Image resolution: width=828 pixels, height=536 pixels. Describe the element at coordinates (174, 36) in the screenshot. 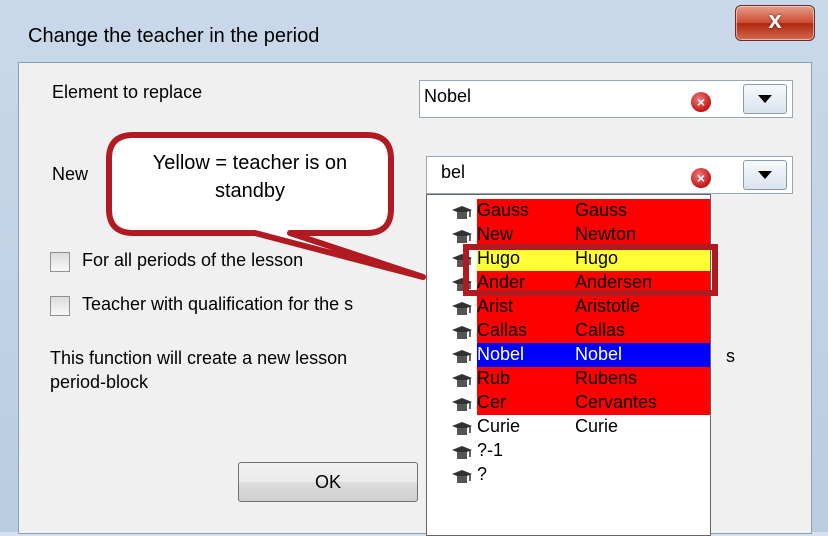

I see `window-title: Change the teacher in the period` at that location.